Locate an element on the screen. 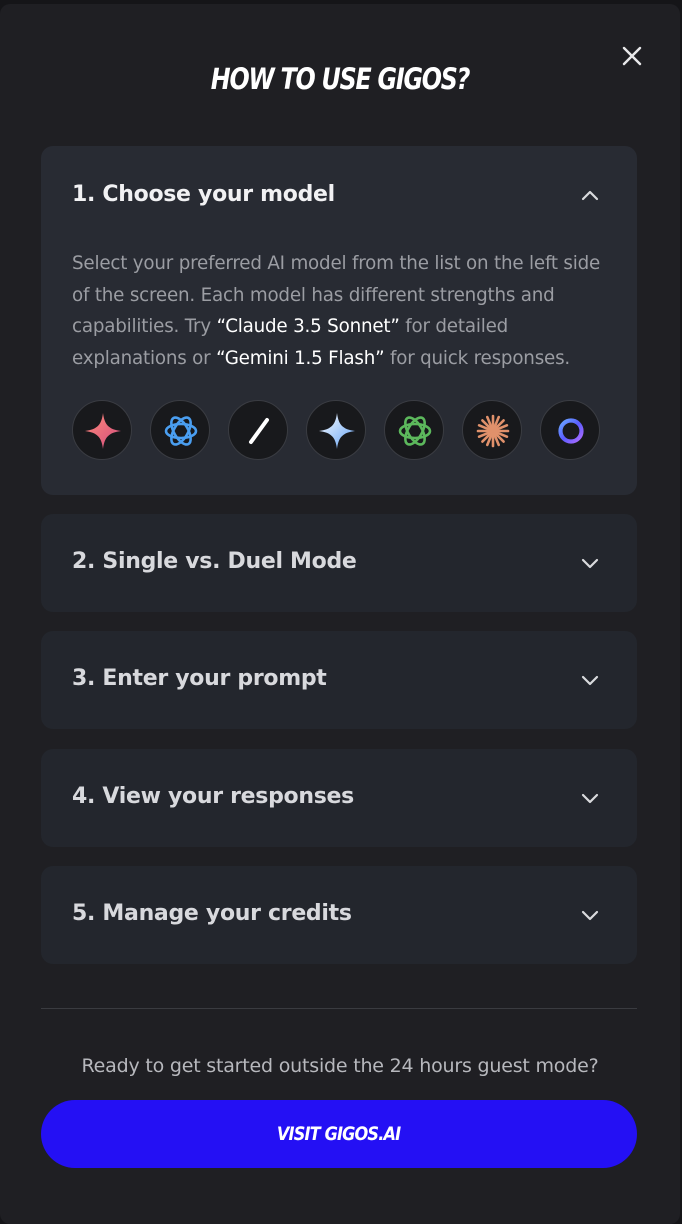 This screenshot has height=1224, width=682. accordion-enter-prompt: 3. Enter your prompt is located at coordinates (339, 680).